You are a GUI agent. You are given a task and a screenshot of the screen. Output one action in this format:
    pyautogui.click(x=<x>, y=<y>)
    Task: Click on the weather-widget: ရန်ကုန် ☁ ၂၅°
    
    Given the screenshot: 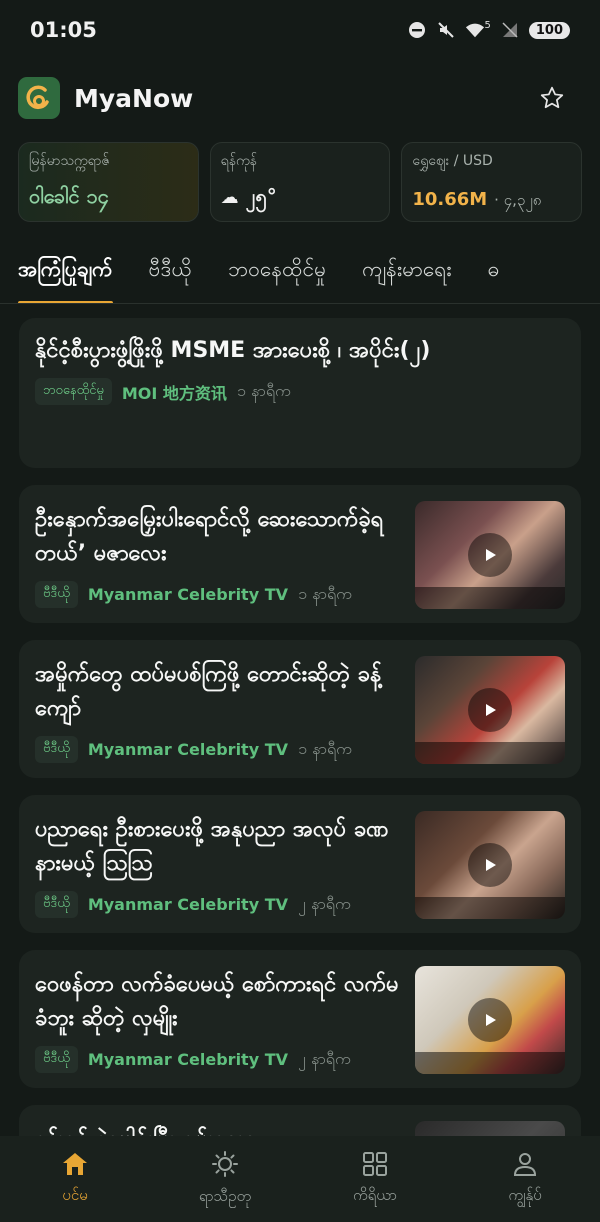 What is the action you would take?
    pyautogui.click(x=300, y=182)
    